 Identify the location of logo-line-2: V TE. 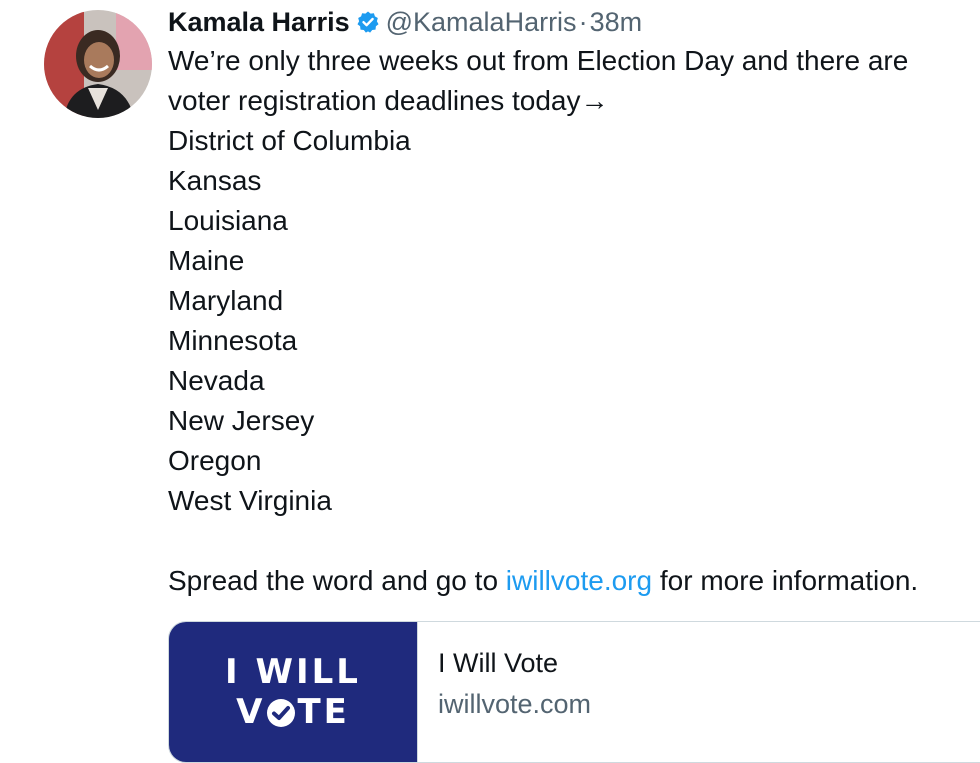
(293, 712).